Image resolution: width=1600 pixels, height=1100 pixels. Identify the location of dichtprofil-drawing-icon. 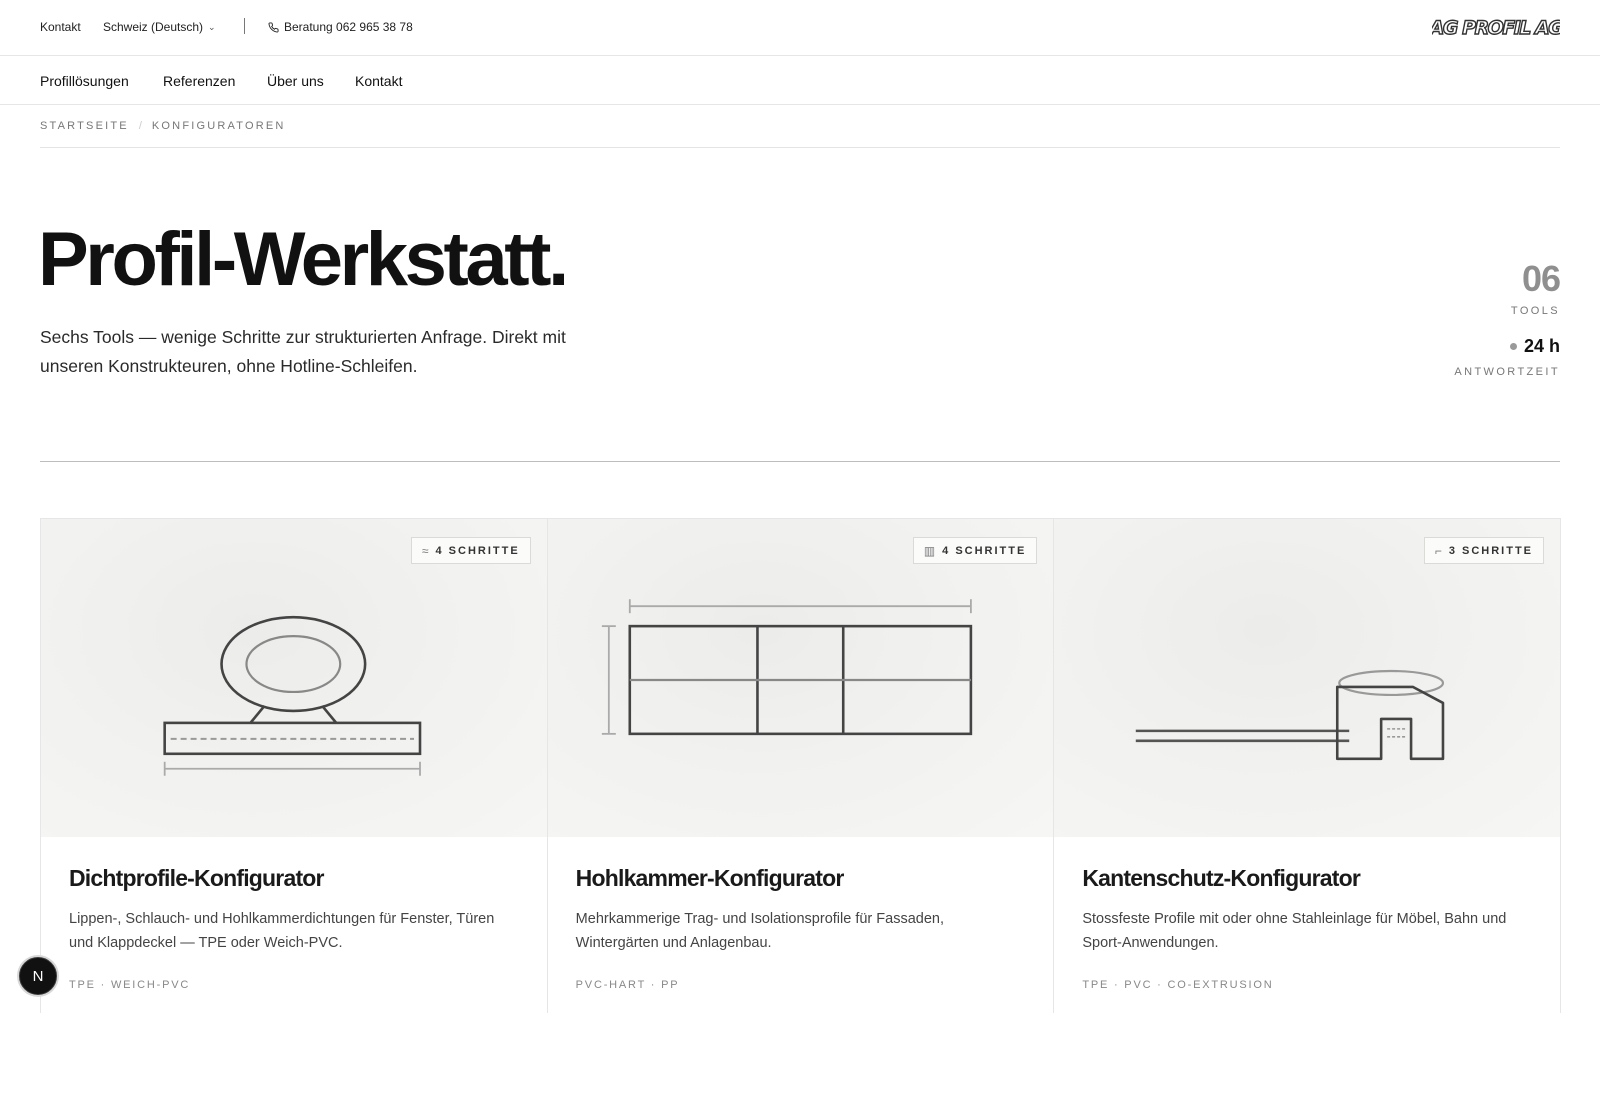
(292, 695).